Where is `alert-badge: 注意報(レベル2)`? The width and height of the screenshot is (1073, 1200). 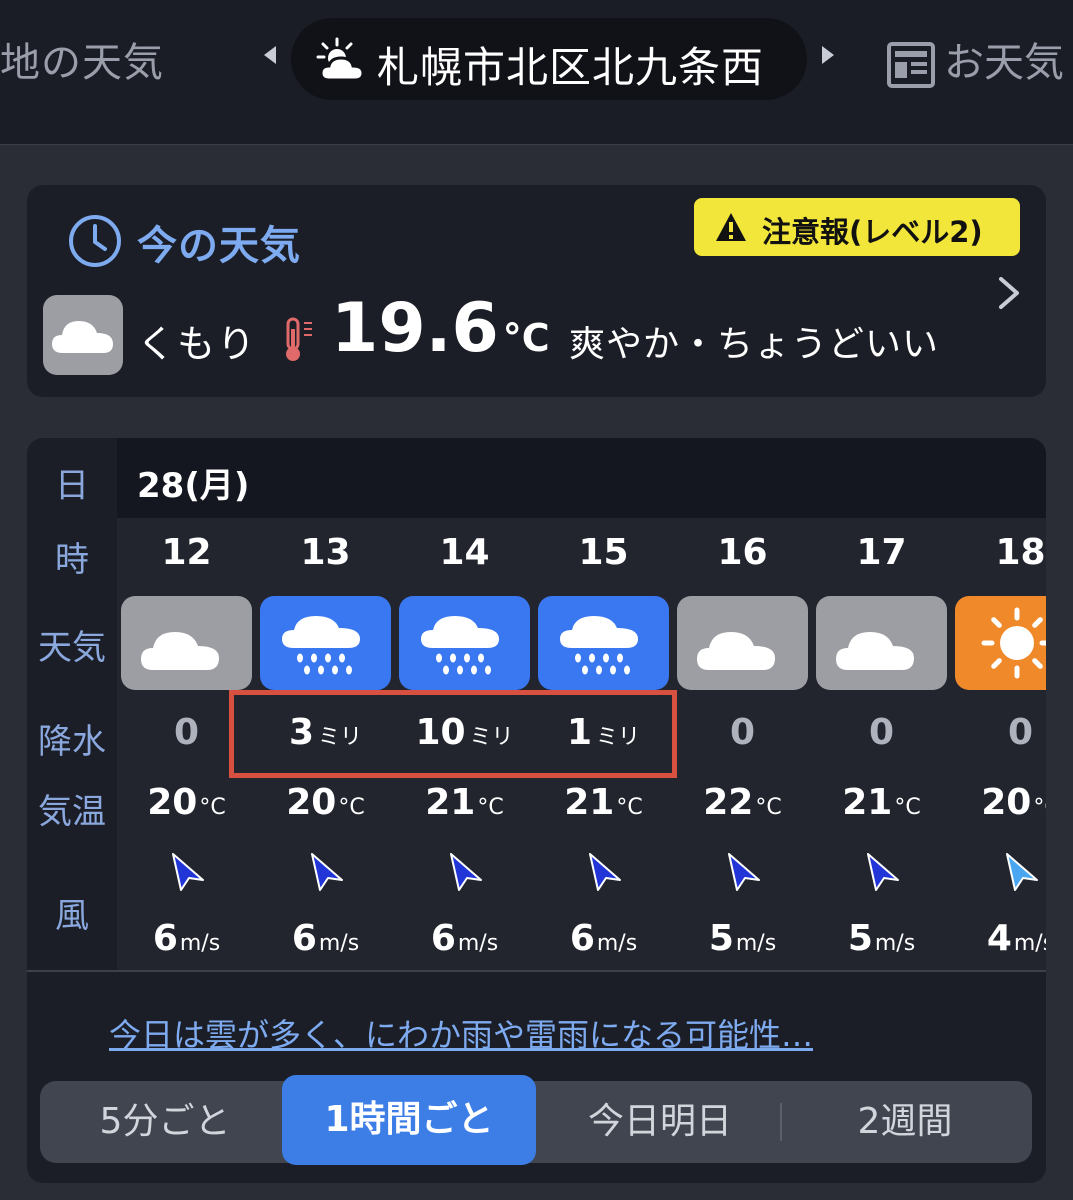
alert-badge: 注意報(レベル2) is located at coordinates (857, 227).